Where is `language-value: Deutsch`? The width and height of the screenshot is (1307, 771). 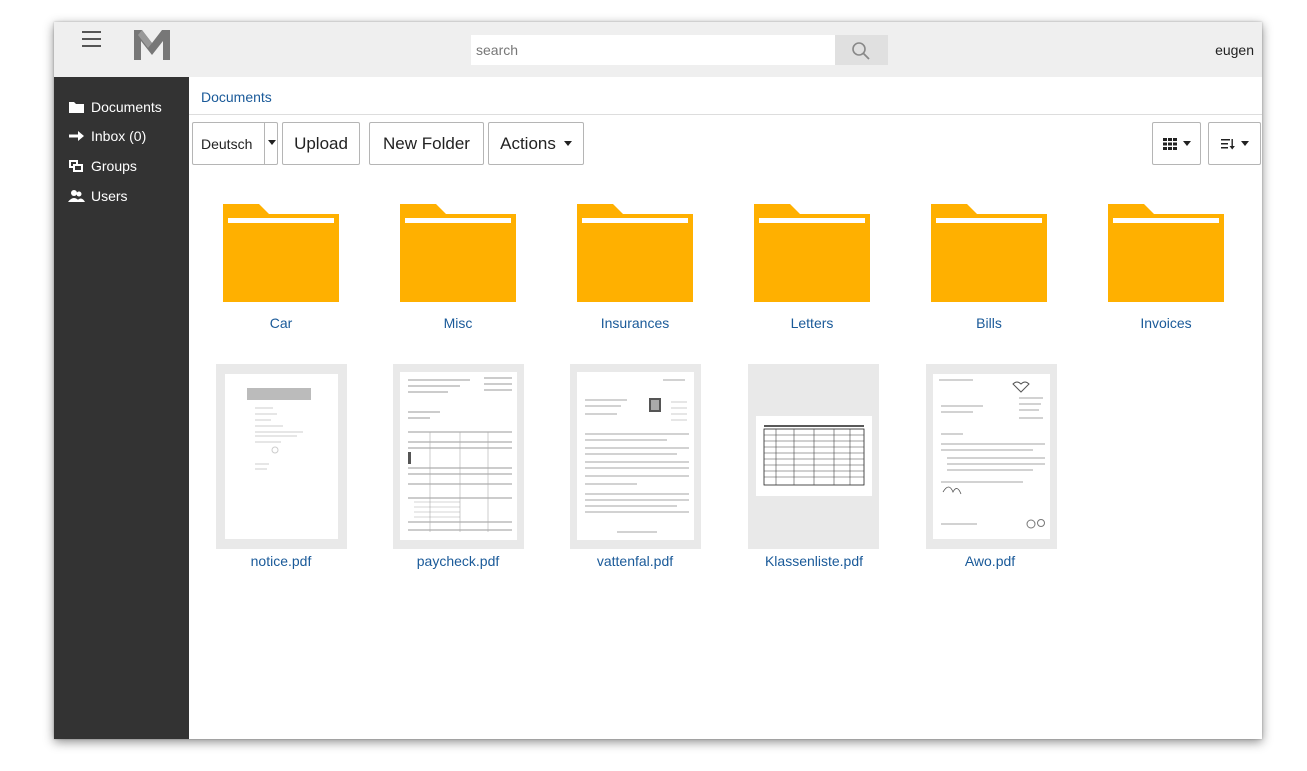 language-value: Deutsch is located at coordinates (227, 144).